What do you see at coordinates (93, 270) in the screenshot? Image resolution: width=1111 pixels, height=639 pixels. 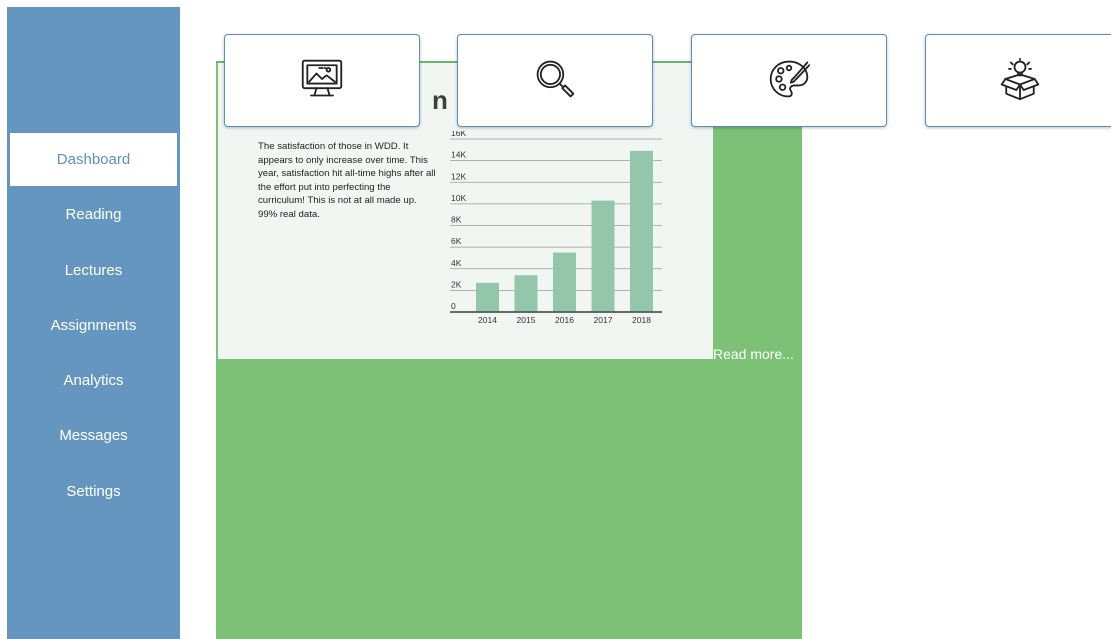 I see `sidebar-item-lectures: Lectures` at bounding box center [93, 270].